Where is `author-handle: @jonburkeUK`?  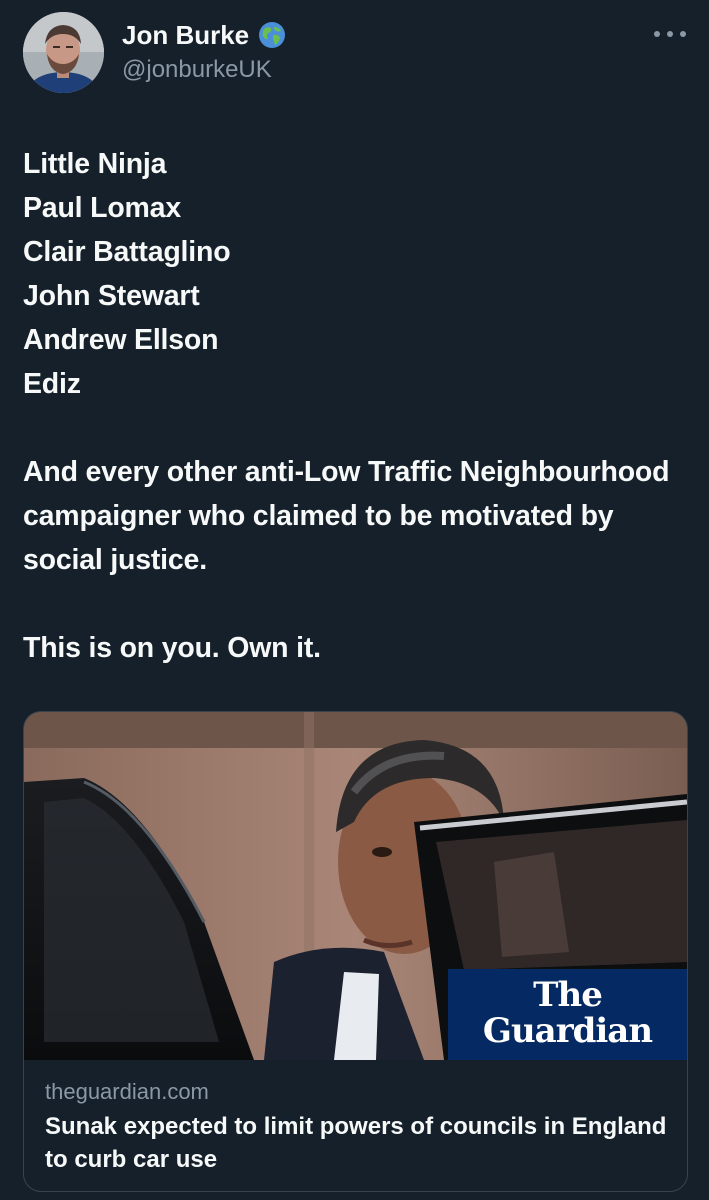
author-handle: @jonburkeUK is located at coordinates (197, 70).